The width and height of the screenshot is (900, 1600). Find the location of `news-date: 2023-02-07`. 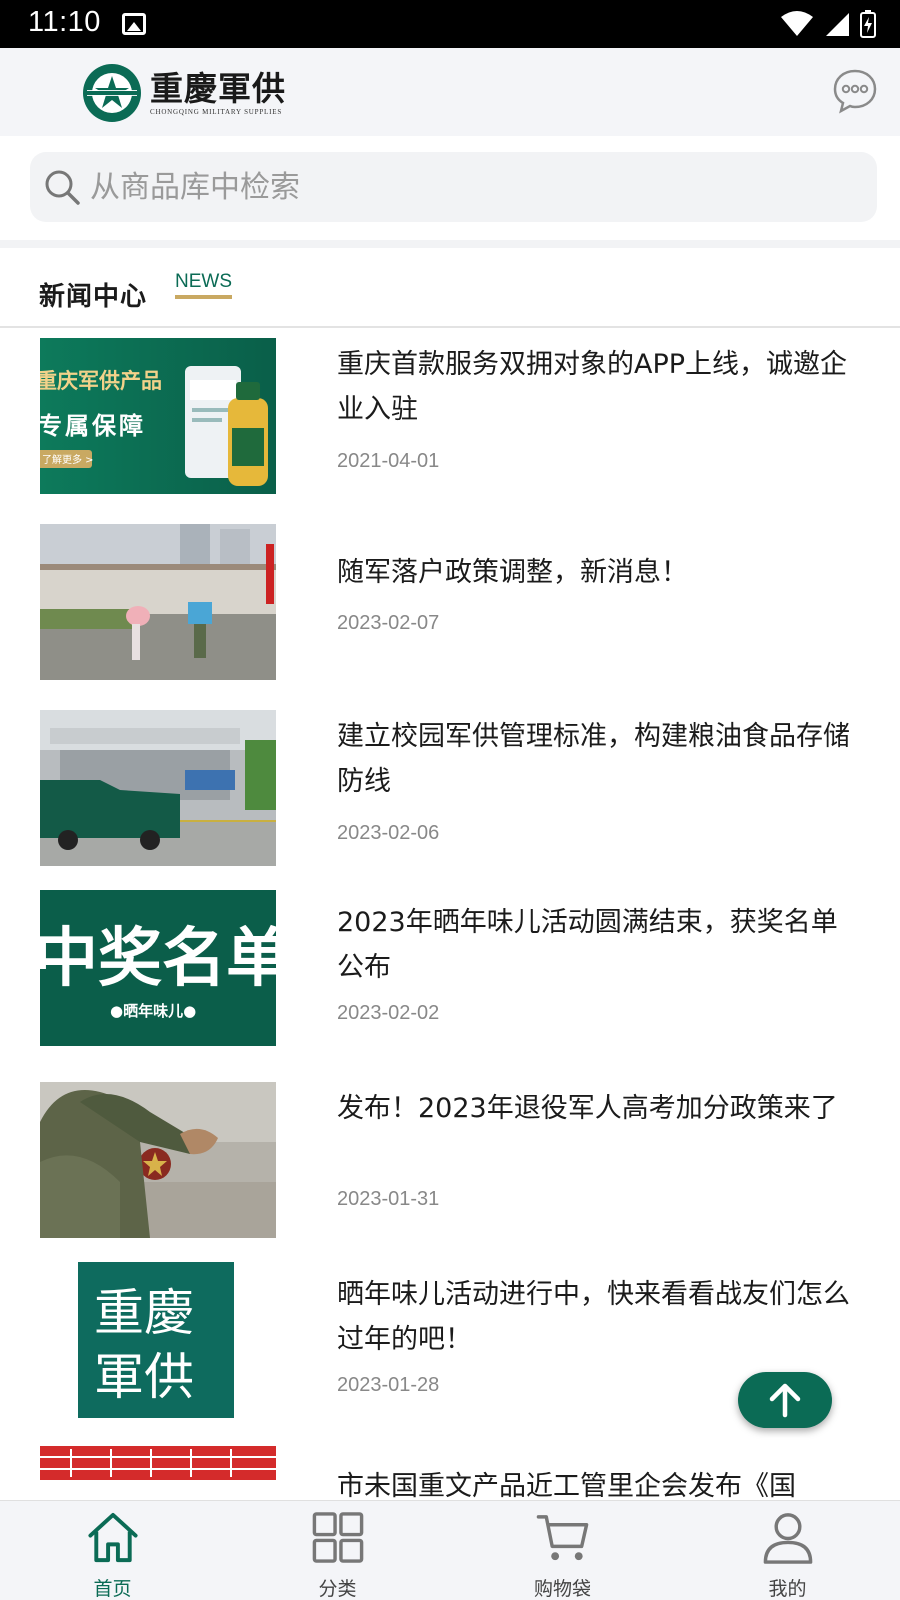

news-date: 2023-02-07 is located at coordinates (388, 623).